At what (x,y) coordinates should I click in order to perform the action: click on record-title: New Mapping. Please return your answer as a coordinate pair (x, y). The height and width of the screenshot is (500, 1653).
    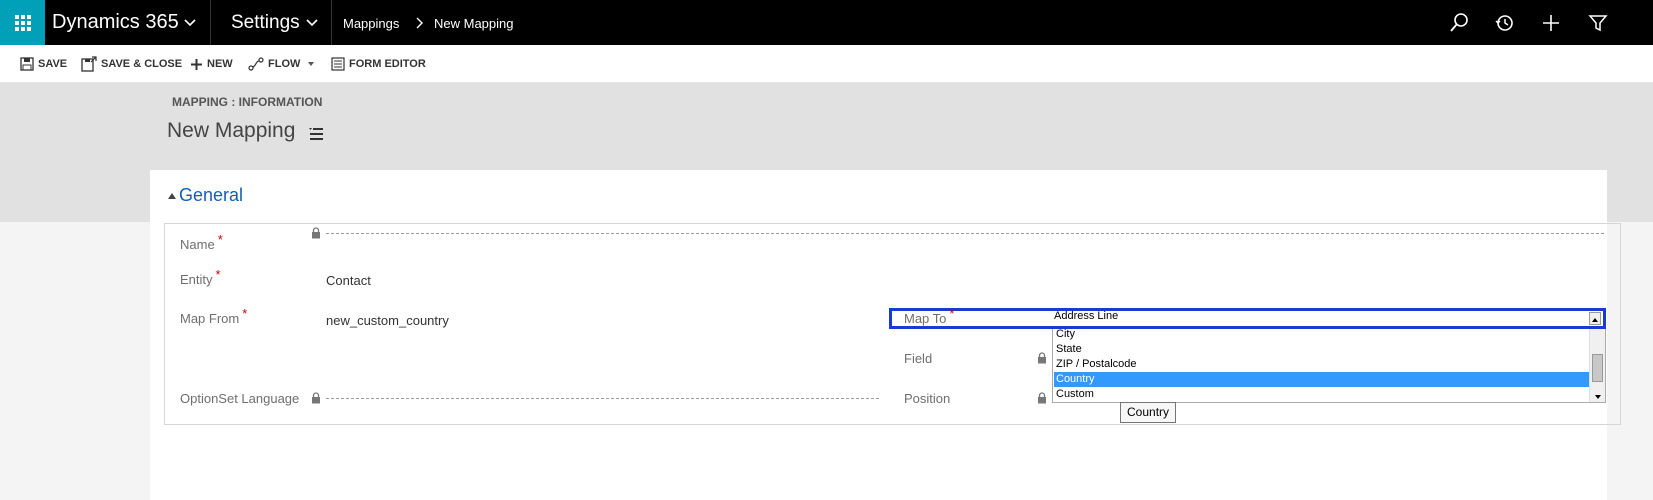
    Looking at the image, I should click on (231, 130).